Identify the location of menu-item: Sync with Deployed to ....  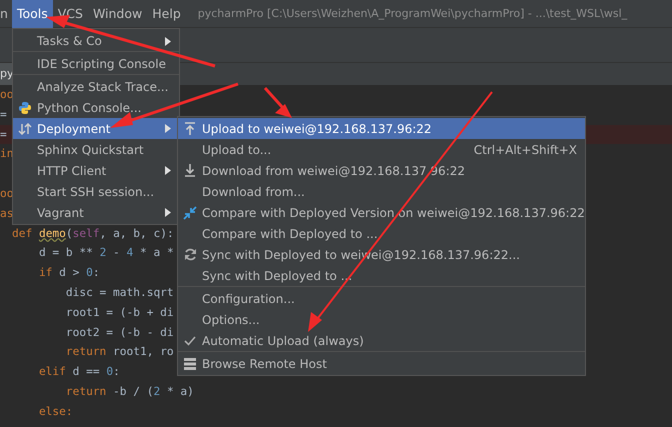
(381, 276).